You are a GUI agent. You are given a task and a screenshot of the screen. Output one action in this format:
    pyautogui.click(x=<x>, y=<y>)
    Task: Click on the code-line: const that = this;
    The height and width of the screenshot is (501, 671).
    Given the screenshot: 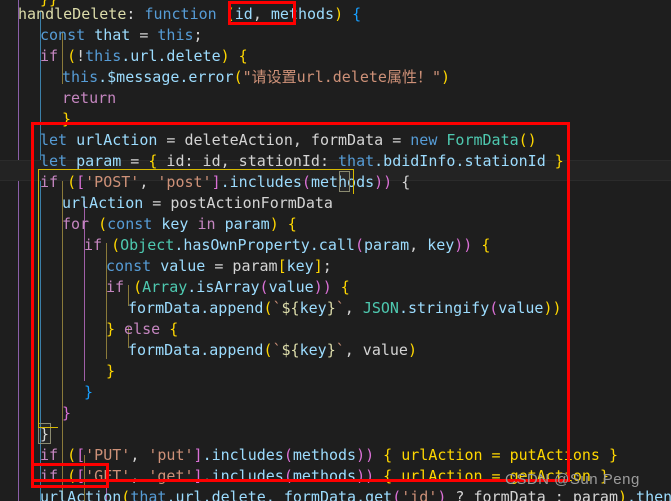 What is the action you would take?
    pyautogui.click(x=121, y=35)
    